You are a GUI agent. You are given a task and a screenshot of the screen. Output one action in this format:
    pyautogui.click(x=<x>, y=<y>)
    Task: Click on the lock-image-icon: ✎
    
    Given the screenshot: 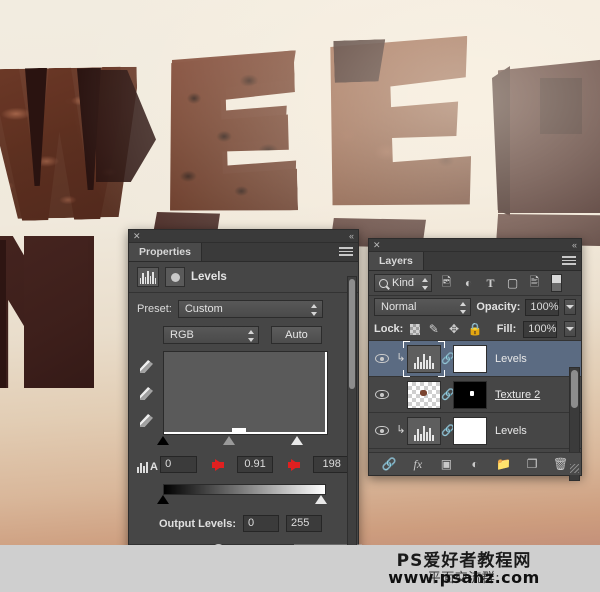 What is the action you would take?
    pyautogui.click(x=433, y=329)
    